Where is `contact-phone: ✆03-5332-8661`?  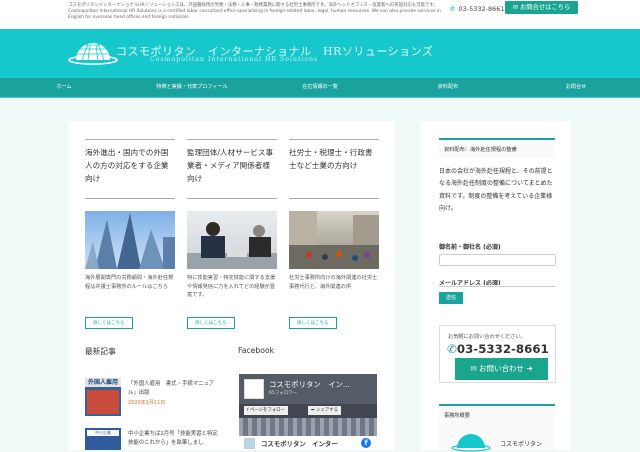 contact-phone: ✆03-5332-8661 is located at coordinates (498, 349).